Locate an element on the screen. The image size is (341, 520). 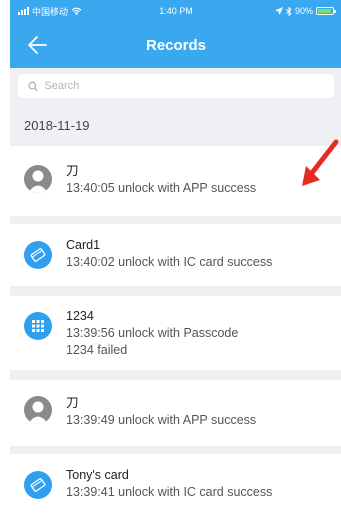
record-text: 刀 13:39:49 unlock with APP success is located at coordinates (201, 412).